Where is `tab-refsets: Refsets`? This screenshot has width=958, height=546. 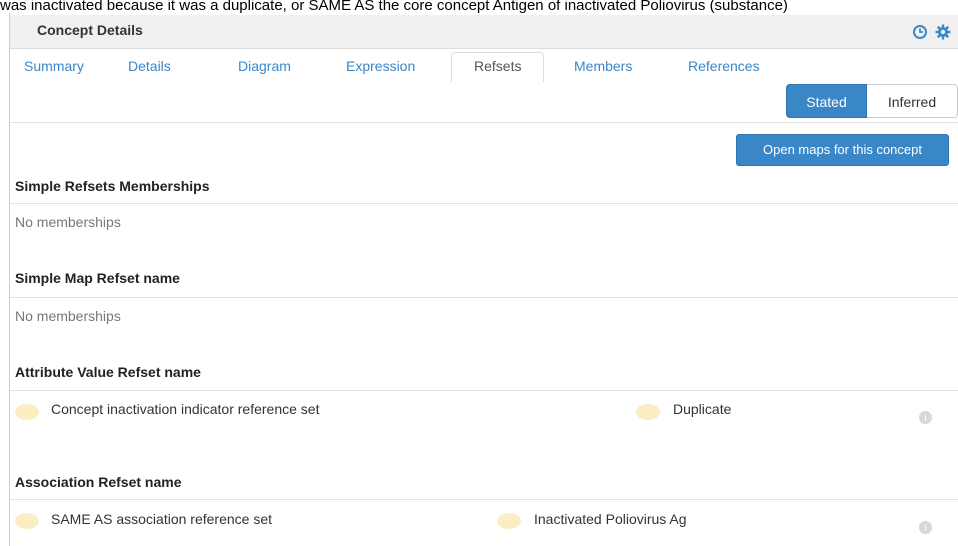
tab-refsets: Refsets is located at coordinates (498, 67).